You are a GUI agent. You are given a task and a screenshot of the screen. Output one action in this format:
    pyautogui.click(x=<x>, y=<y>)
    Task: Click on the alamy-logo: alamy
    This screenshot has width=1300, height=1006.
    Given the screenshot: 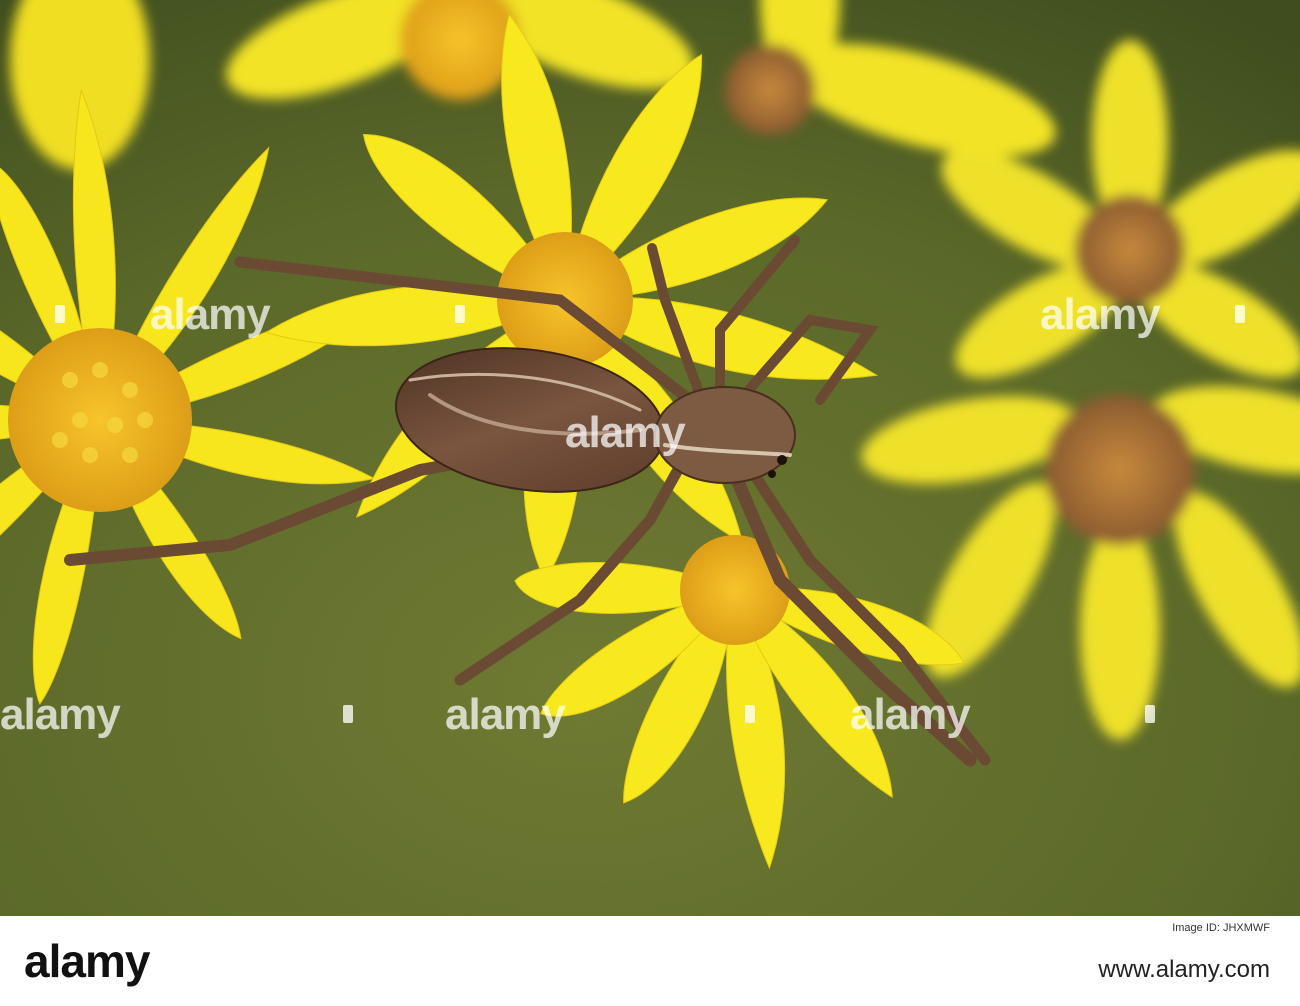 What is the action you would take?
    pyautogui.click(x=113, y=961)
    